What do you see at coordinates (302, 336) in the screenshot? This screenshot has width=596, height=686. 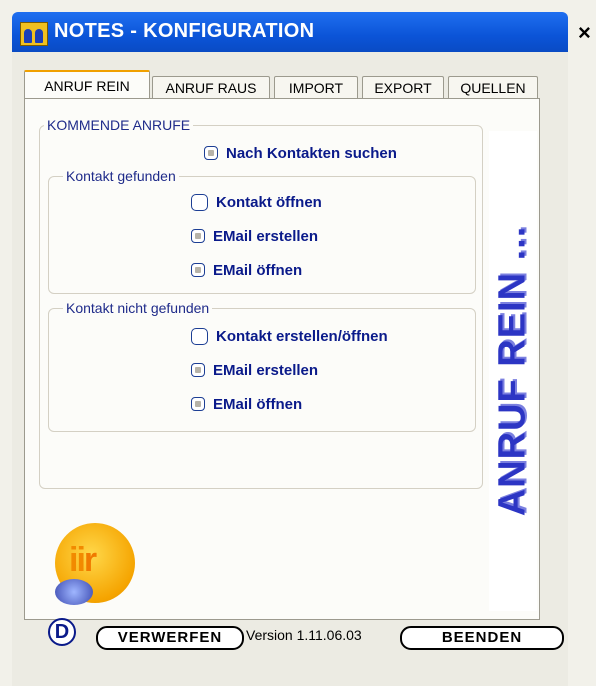 I see `notfound-create-contact-label: Kontakt erstellen/öffnen` at bounding box center [302, 336].